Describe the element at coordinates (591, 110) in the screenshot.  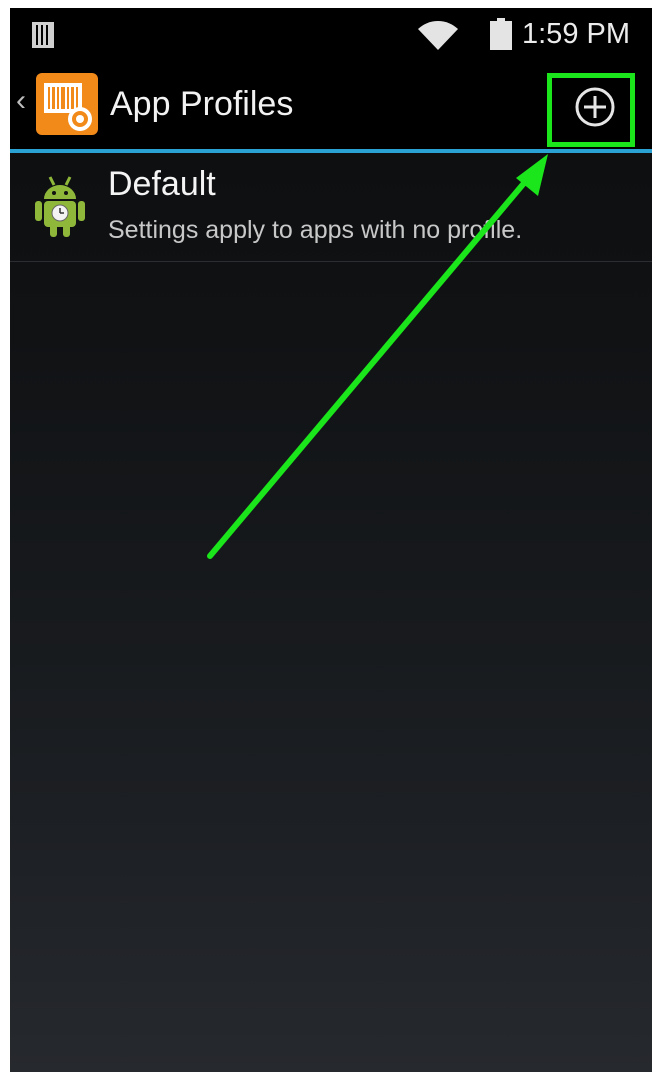
I see `annotation-highlight-box` at that location.